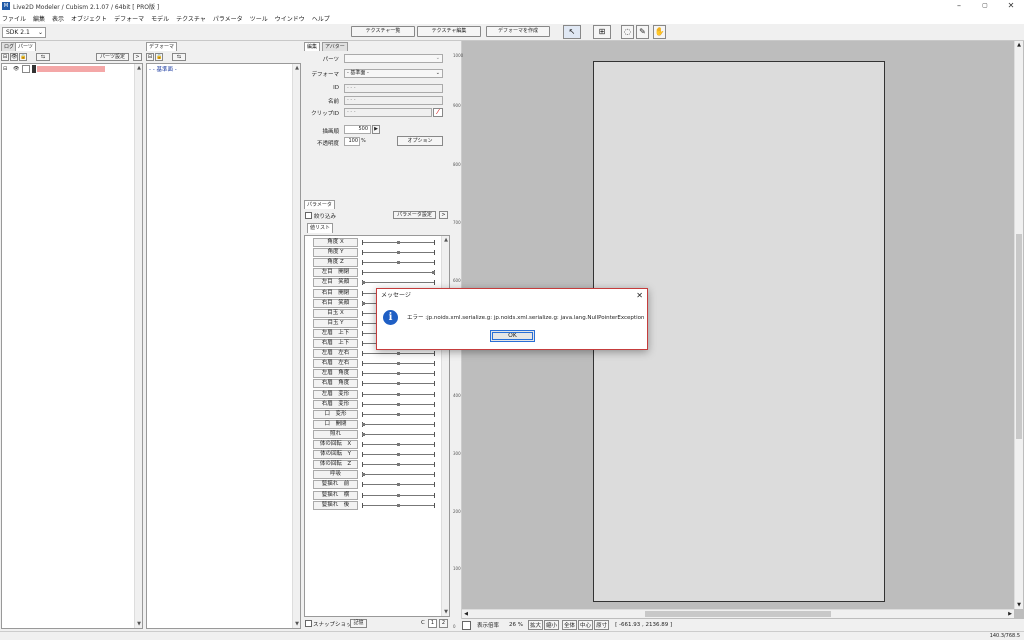  What do you see at coordinates (335, 46) in the screenshot?
I see `tab-avatar: アバター` at bounding box center [335, 46].